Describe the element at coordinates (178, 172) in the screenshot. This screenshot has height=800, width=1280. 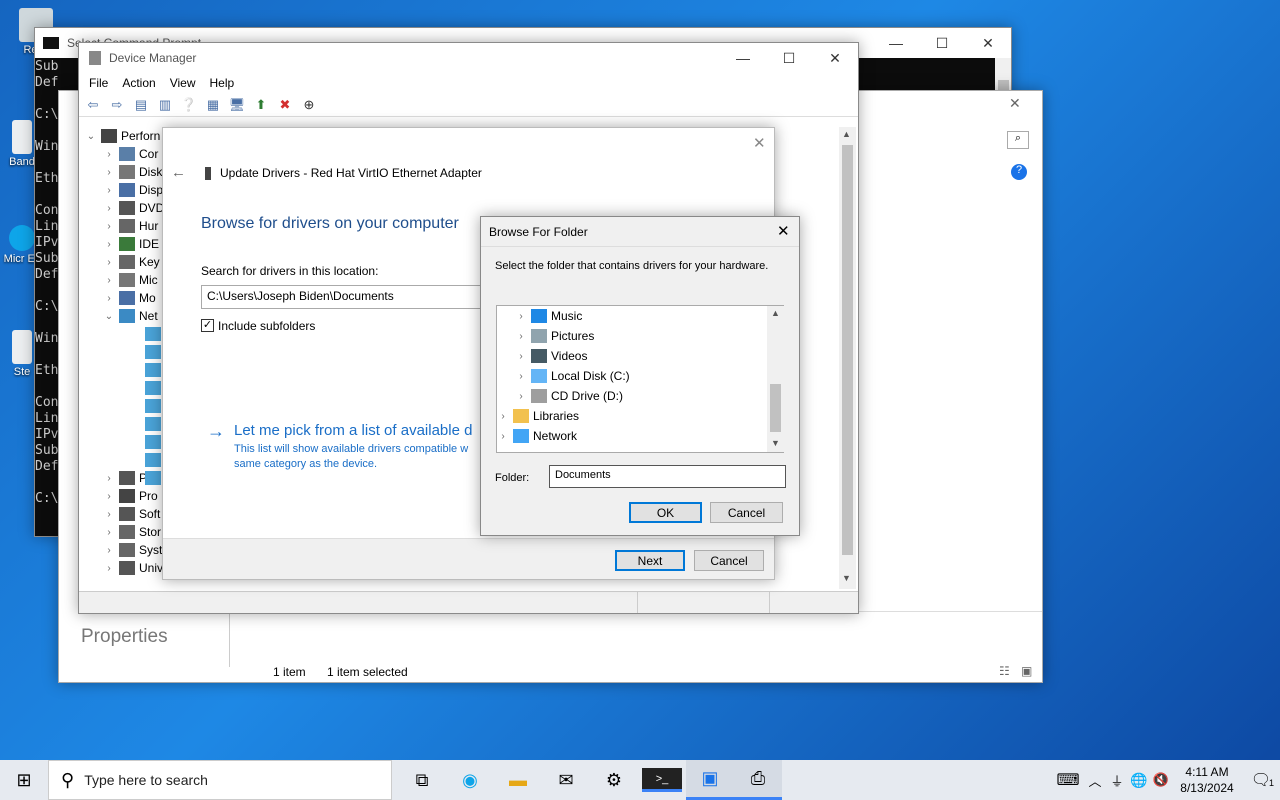
I see `back-arrow-icon: ←` at that location.